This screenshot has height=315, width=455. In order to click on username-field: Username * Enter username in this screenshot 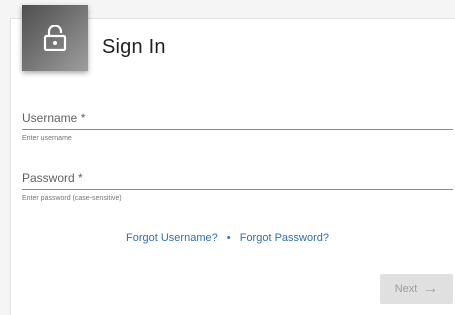, I will do `click(237, 126)`.